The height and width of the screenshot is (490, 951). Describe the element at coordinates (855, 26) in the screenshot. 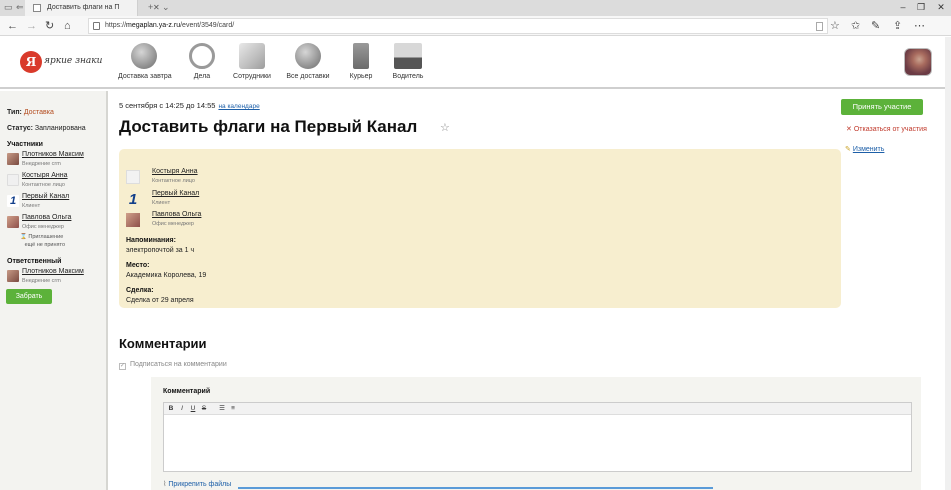

I see `favorites-list-icon: ✩` at that location.